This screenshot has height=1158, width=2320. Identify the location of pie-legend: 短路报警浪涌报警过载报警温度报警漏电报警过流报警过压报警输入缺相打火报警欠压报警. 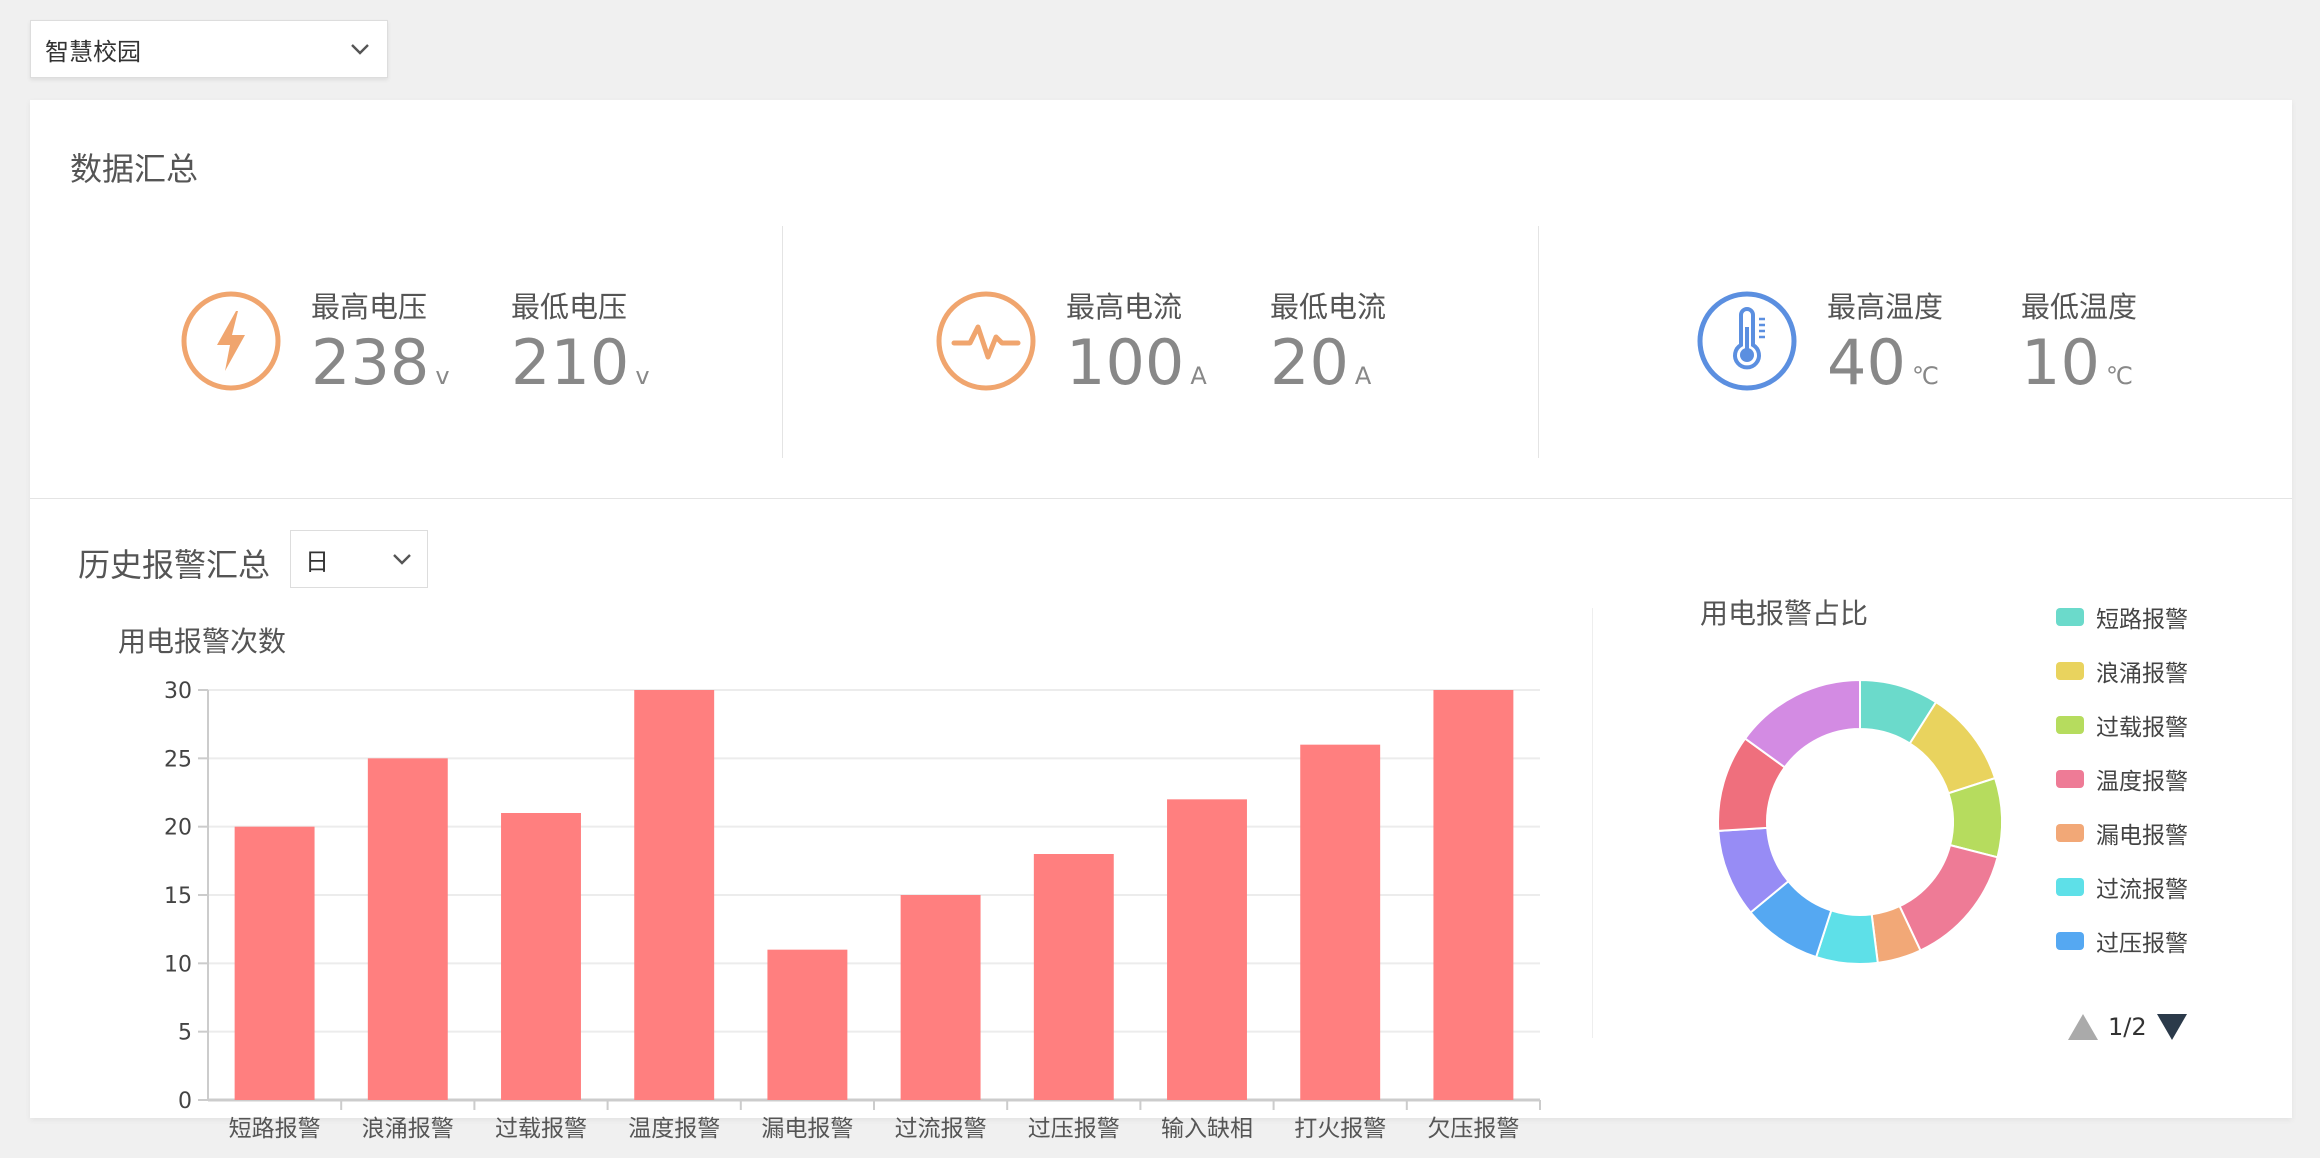
(2146, 787).